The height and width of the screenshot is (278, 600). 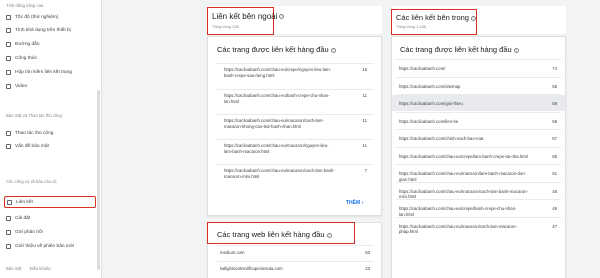 I want to click on feedback-icon, so click(x=8, y=232).